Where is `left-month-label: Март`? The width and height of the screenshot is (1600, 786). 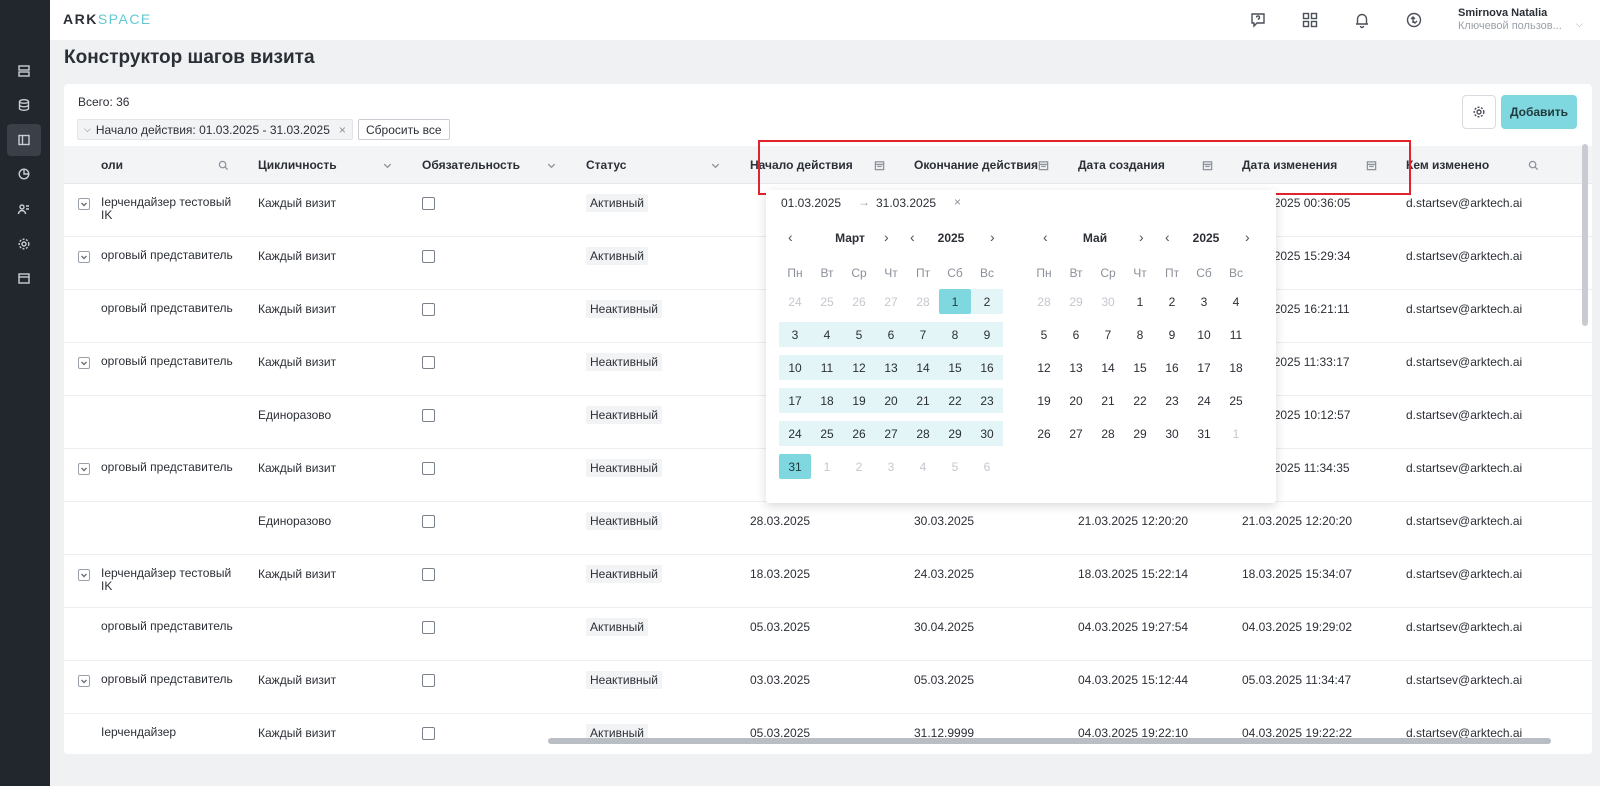 left-month-label: Март is located at coordinates (850, 238).